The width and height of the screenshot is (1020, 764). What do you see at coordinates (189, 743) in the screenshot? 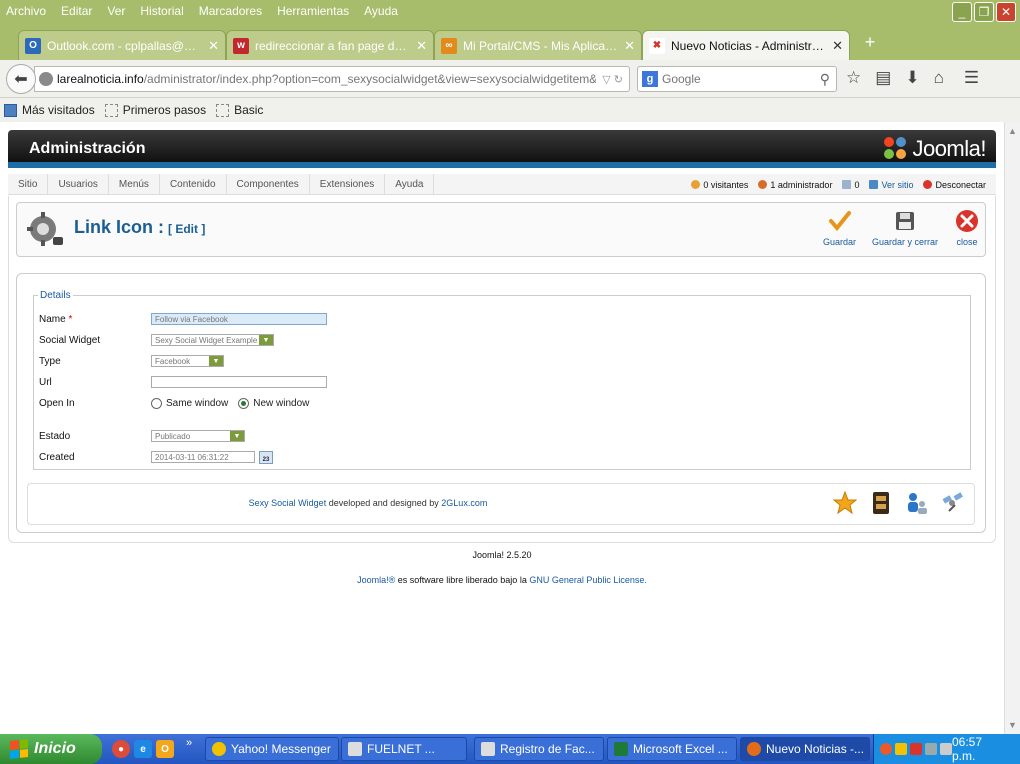
I see `quick-launch-more: »` at bounding box center [189, 743].